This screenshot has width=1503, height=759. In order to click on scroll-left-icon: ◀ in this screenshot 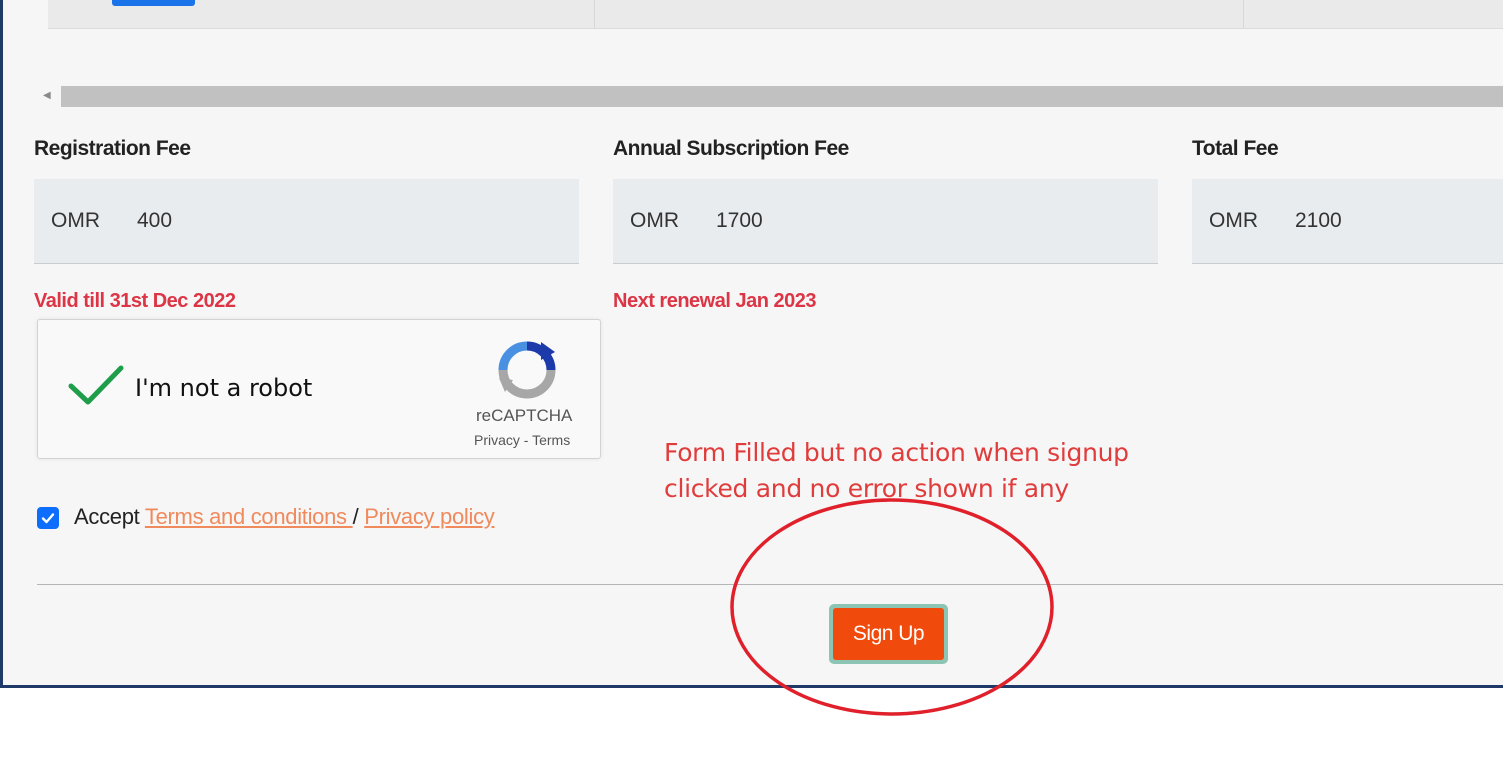, I will do `click(47, 96)`.